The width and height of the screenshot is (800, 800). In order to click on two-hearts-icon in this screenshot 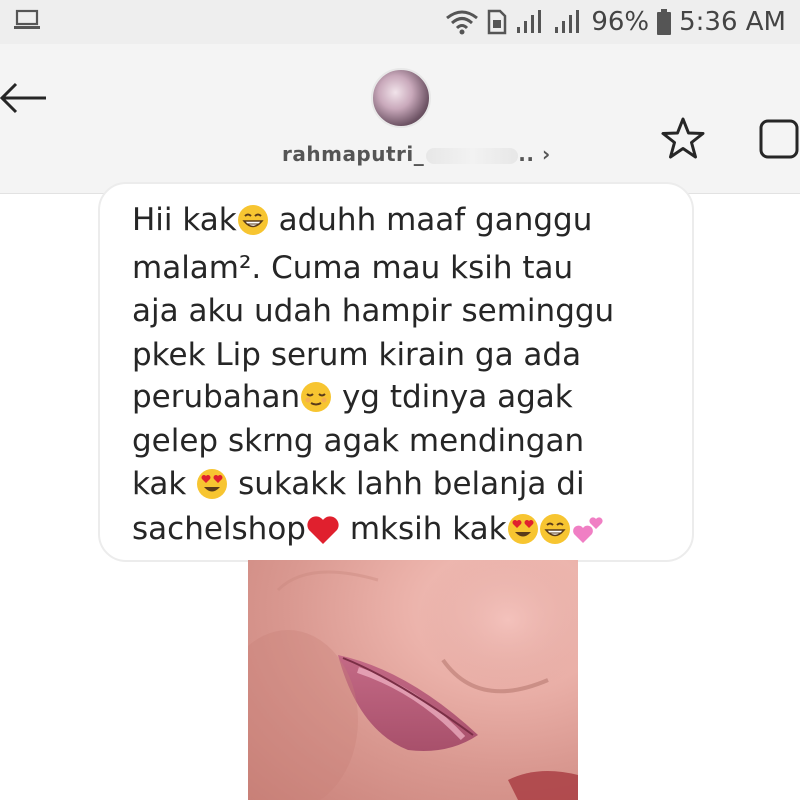, I will do `click(588, 534)`.